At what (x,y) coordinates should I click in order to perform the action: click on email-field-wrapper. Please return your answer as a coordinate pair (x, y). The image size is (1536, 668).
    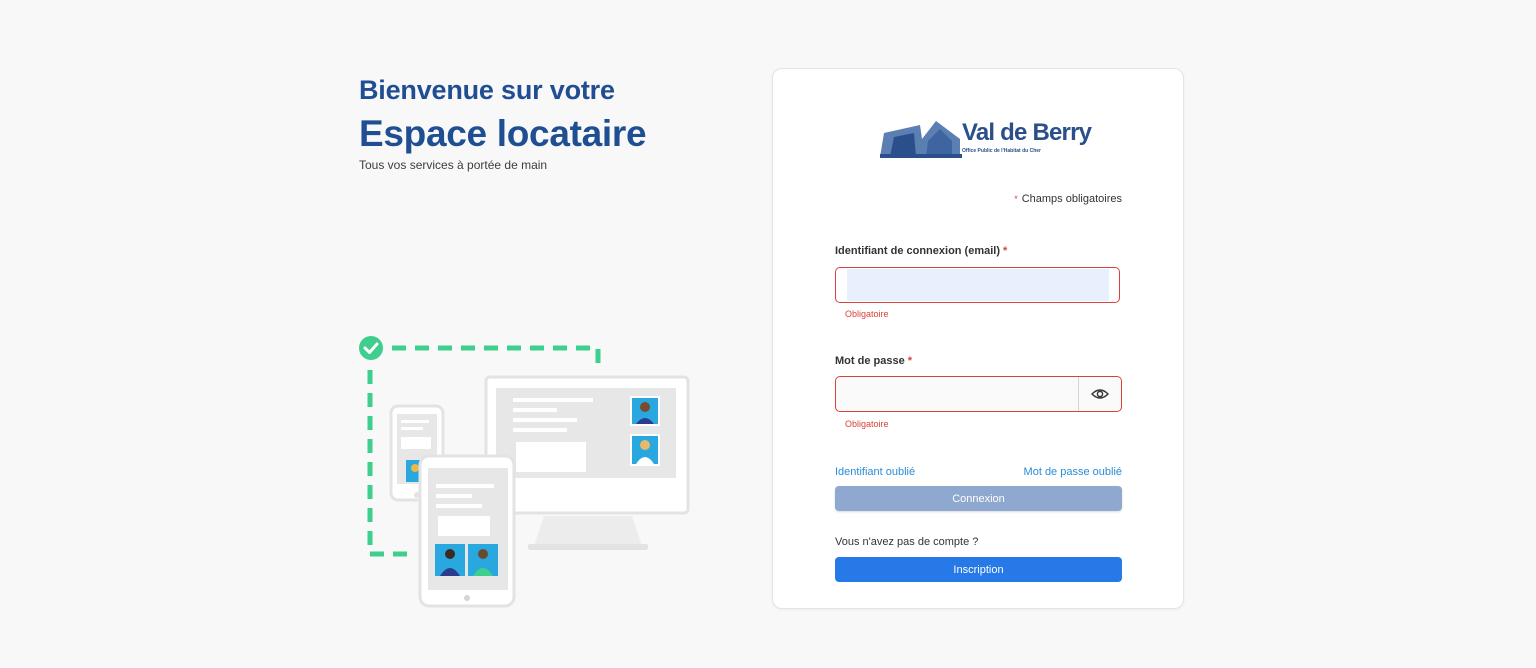
    Looking at the image, I should click on (977, 285).